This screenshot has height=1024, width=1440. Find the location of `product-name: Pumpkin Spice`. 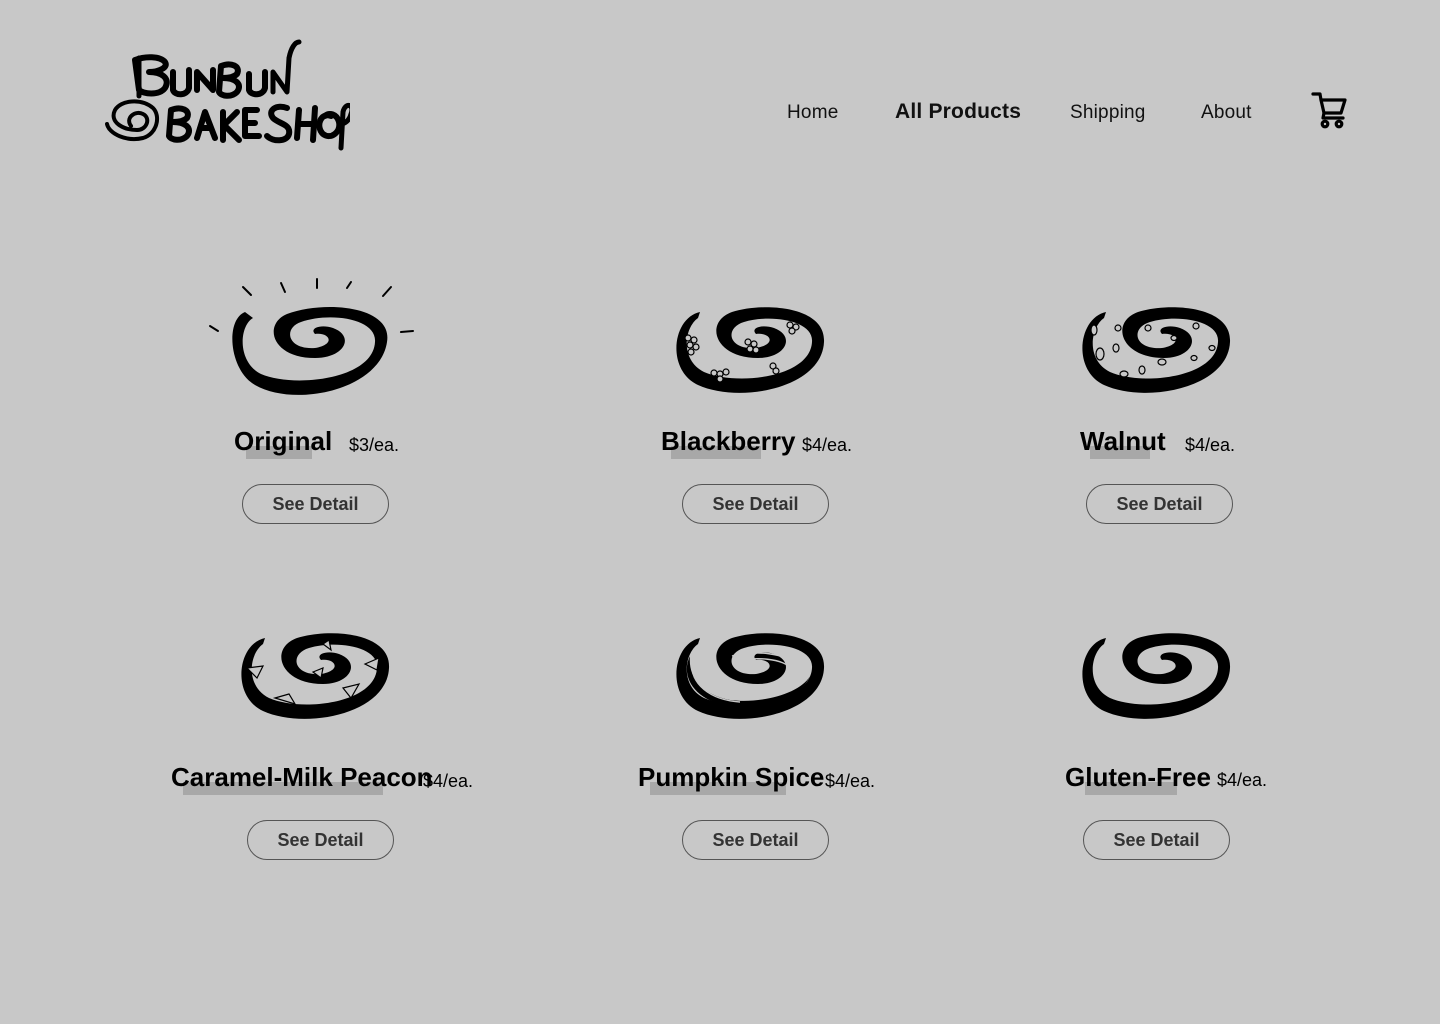

product-name: Pumpkin Spice is located at coordinates (731, 777).